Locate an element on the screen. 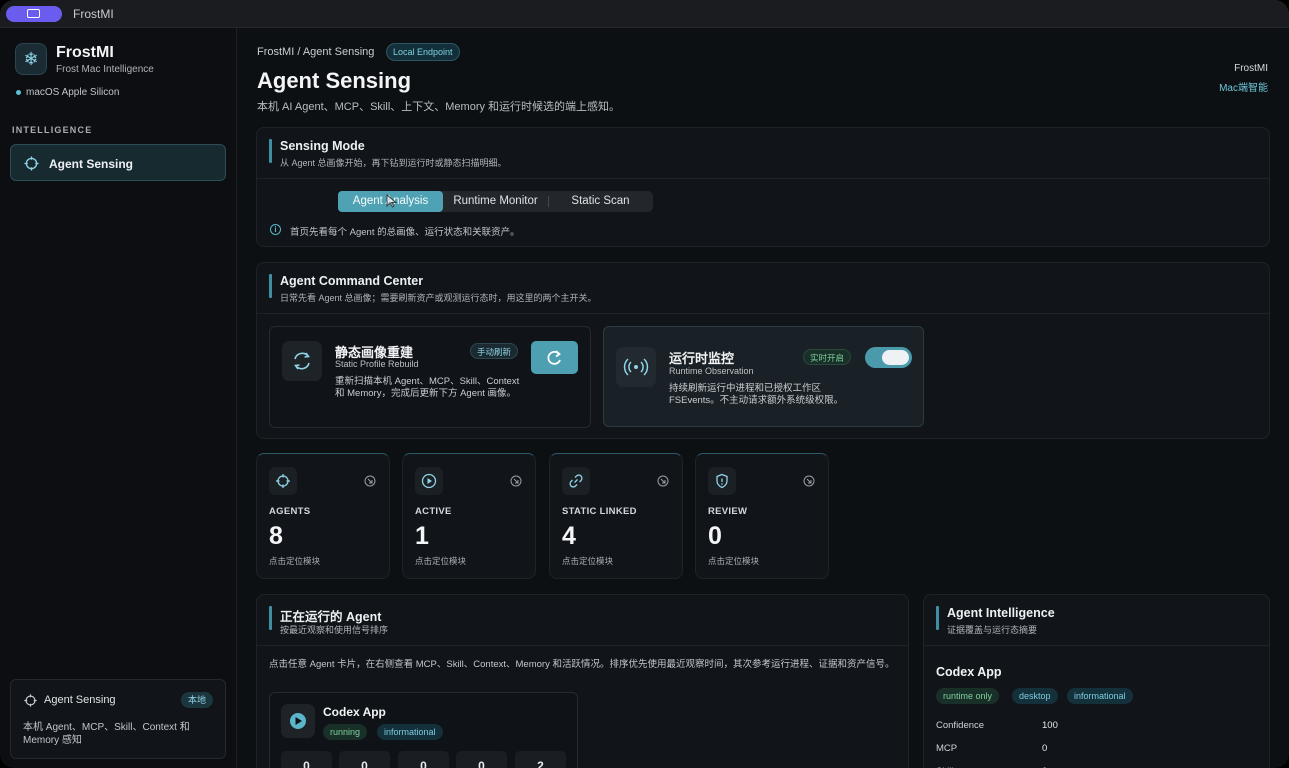 The width and height of the screenshot is (1289, 768). sidebar-item-agent-sensing: Agent Sensing is located at coordinates (118, 162).